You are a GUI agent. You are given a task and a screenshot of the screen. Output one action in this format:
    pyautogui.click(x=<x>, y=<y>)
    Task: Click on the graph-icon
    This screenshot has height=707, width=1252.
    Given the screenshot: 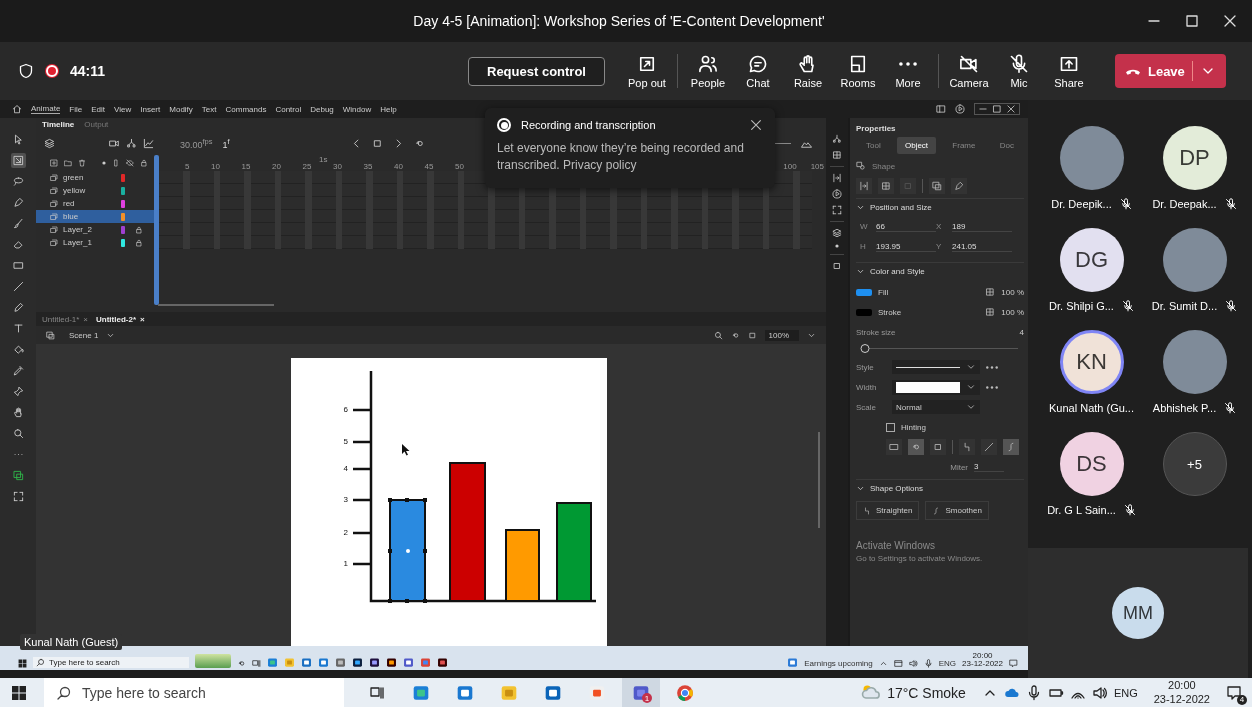 What is the action you would take?
    pyautogui.click(x=148, y=143)
    